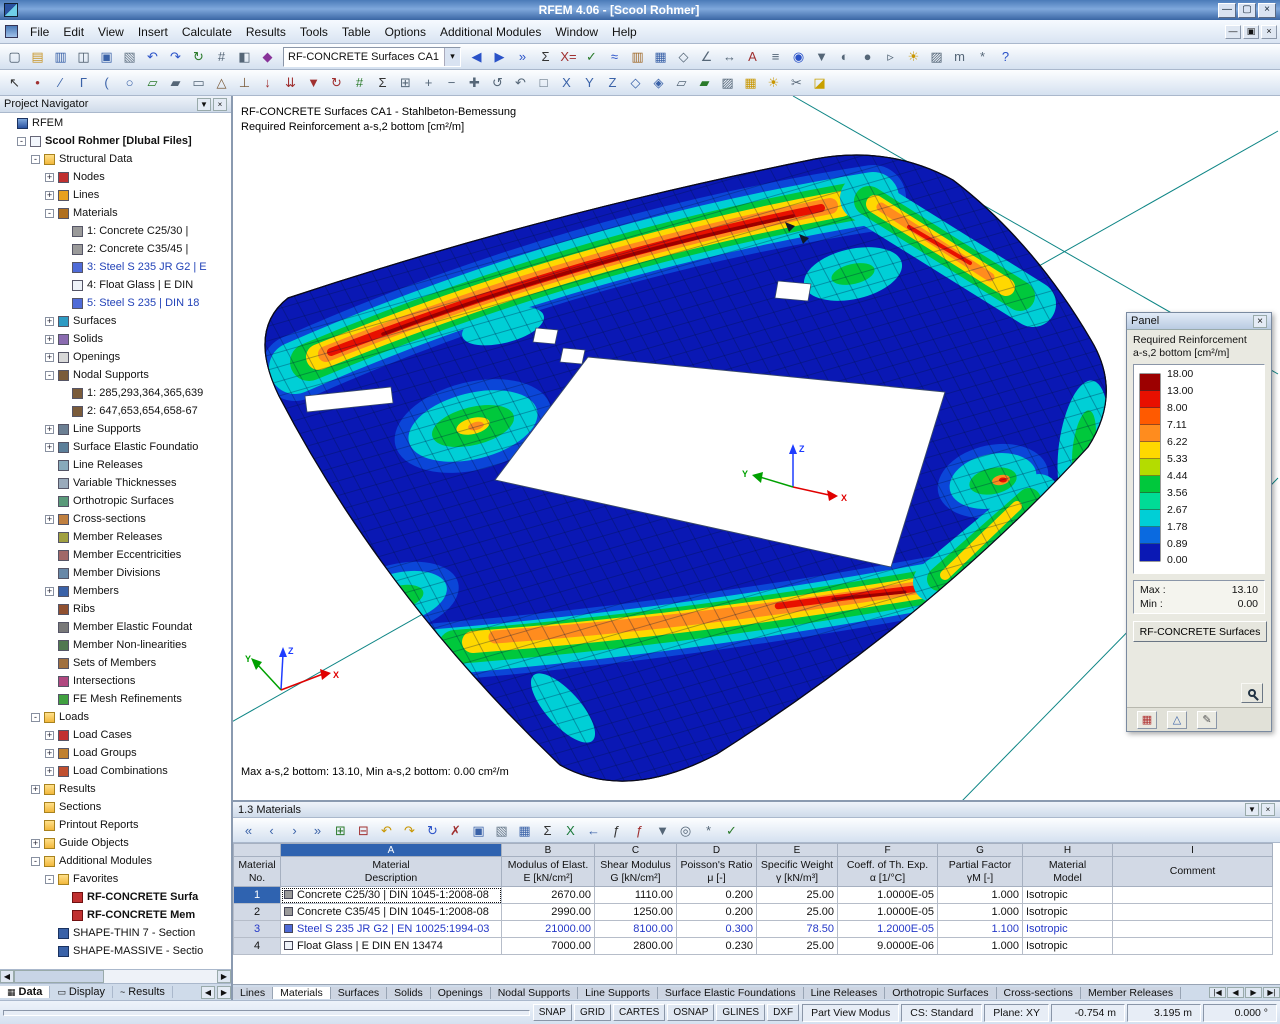 Image resolution: width=1280 pixels, height=1024 pixels. Describe the element at coordinates (37, 83) in the screenshot. I see `node-tool-icon: •` at that location.